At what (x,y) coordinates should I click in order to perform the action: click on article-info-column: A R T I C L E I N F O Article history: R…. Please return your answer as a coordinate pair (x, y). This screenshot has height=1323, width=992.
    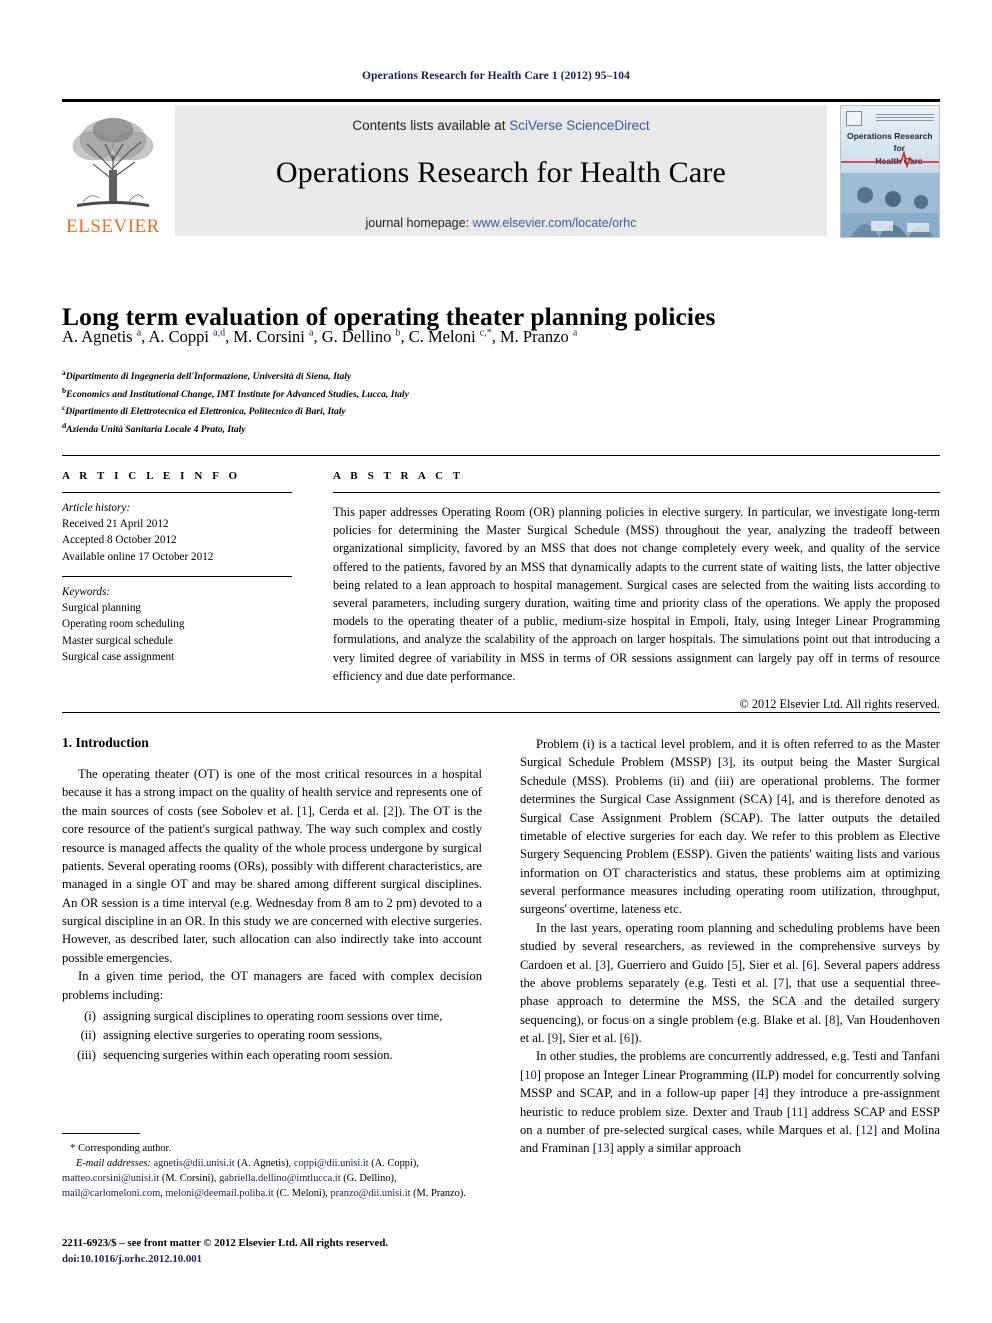
    Looking at the image, I should click on (177, 567).